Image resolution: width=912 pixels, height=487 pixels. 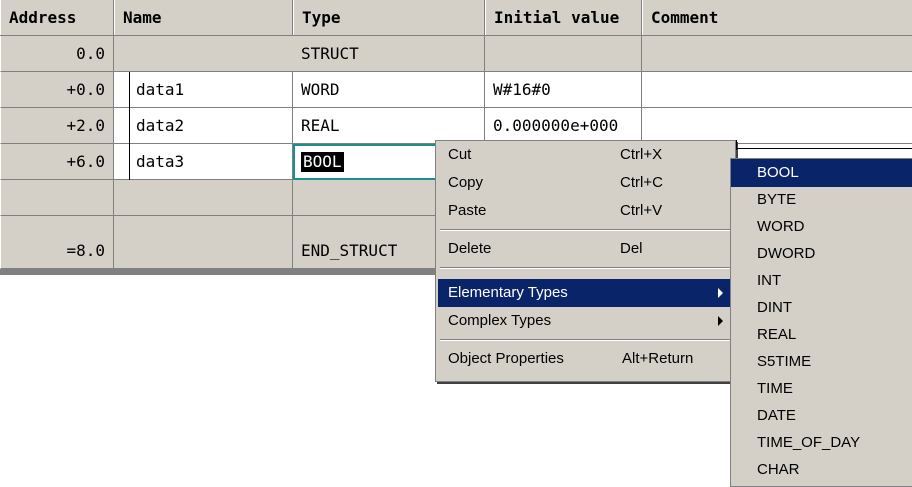 I want to click on submenu-item-time-of-day: TIME_OF_DAY, so click(x=821, y=443).